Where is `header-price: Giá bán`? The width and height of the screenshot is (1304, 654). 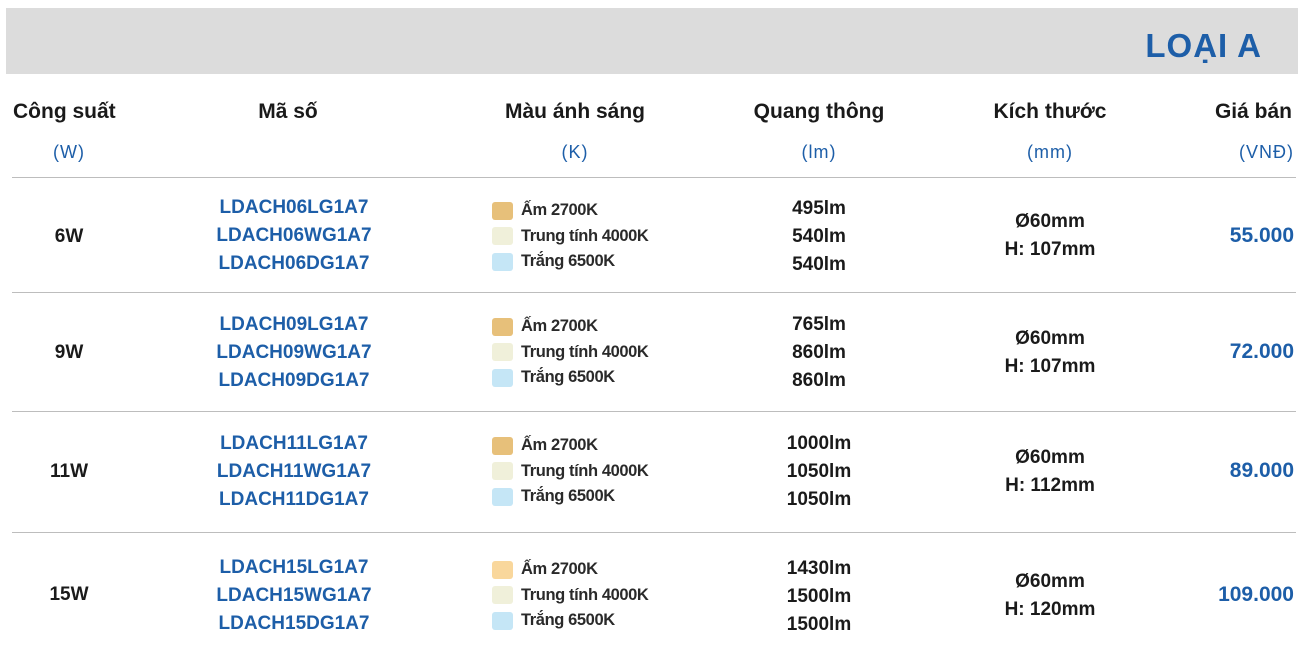
header-price: Giá bán is located at coordinates (1253, 111).